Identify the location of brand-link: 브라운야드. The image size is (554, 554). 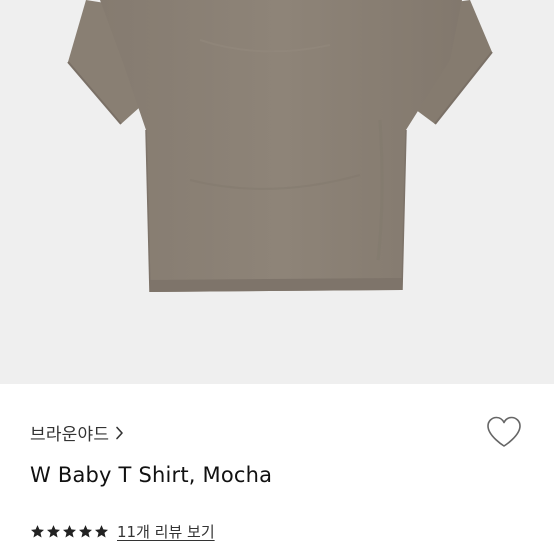
(77, 432).